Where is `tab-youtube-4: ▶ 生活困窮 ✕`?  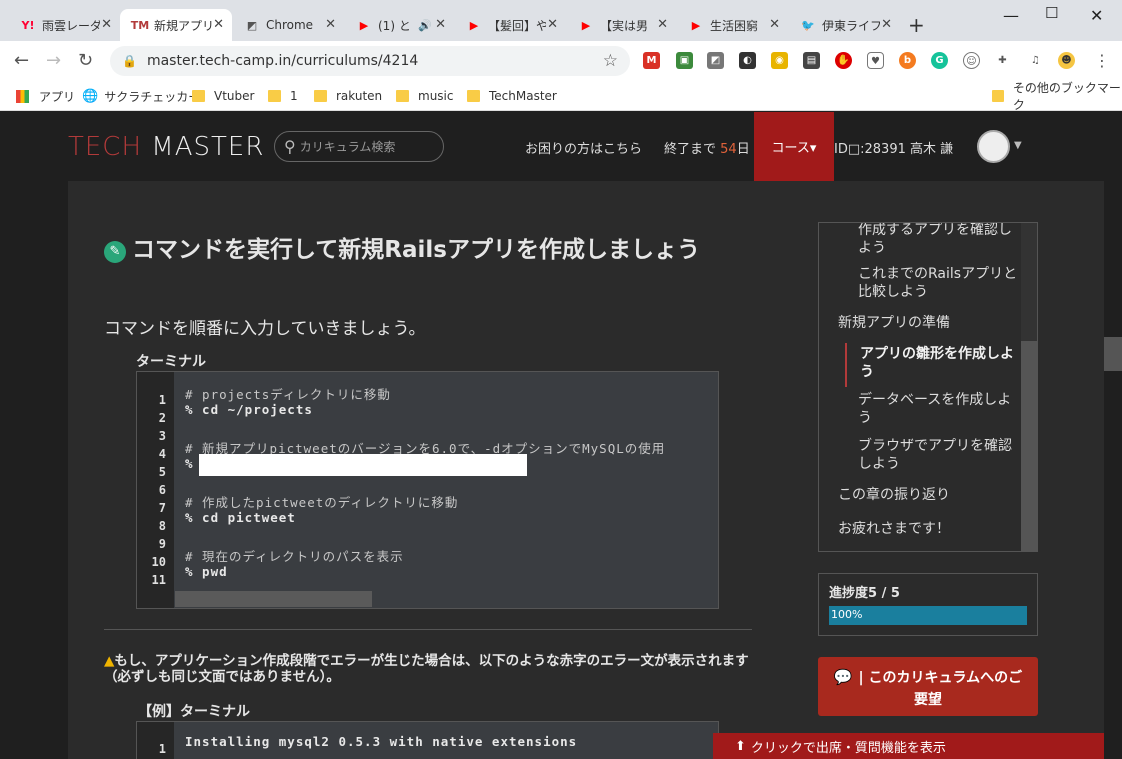
tab-youtube-4: ▶ 生活困窮 ✕ is located at coordinates (732, 25).